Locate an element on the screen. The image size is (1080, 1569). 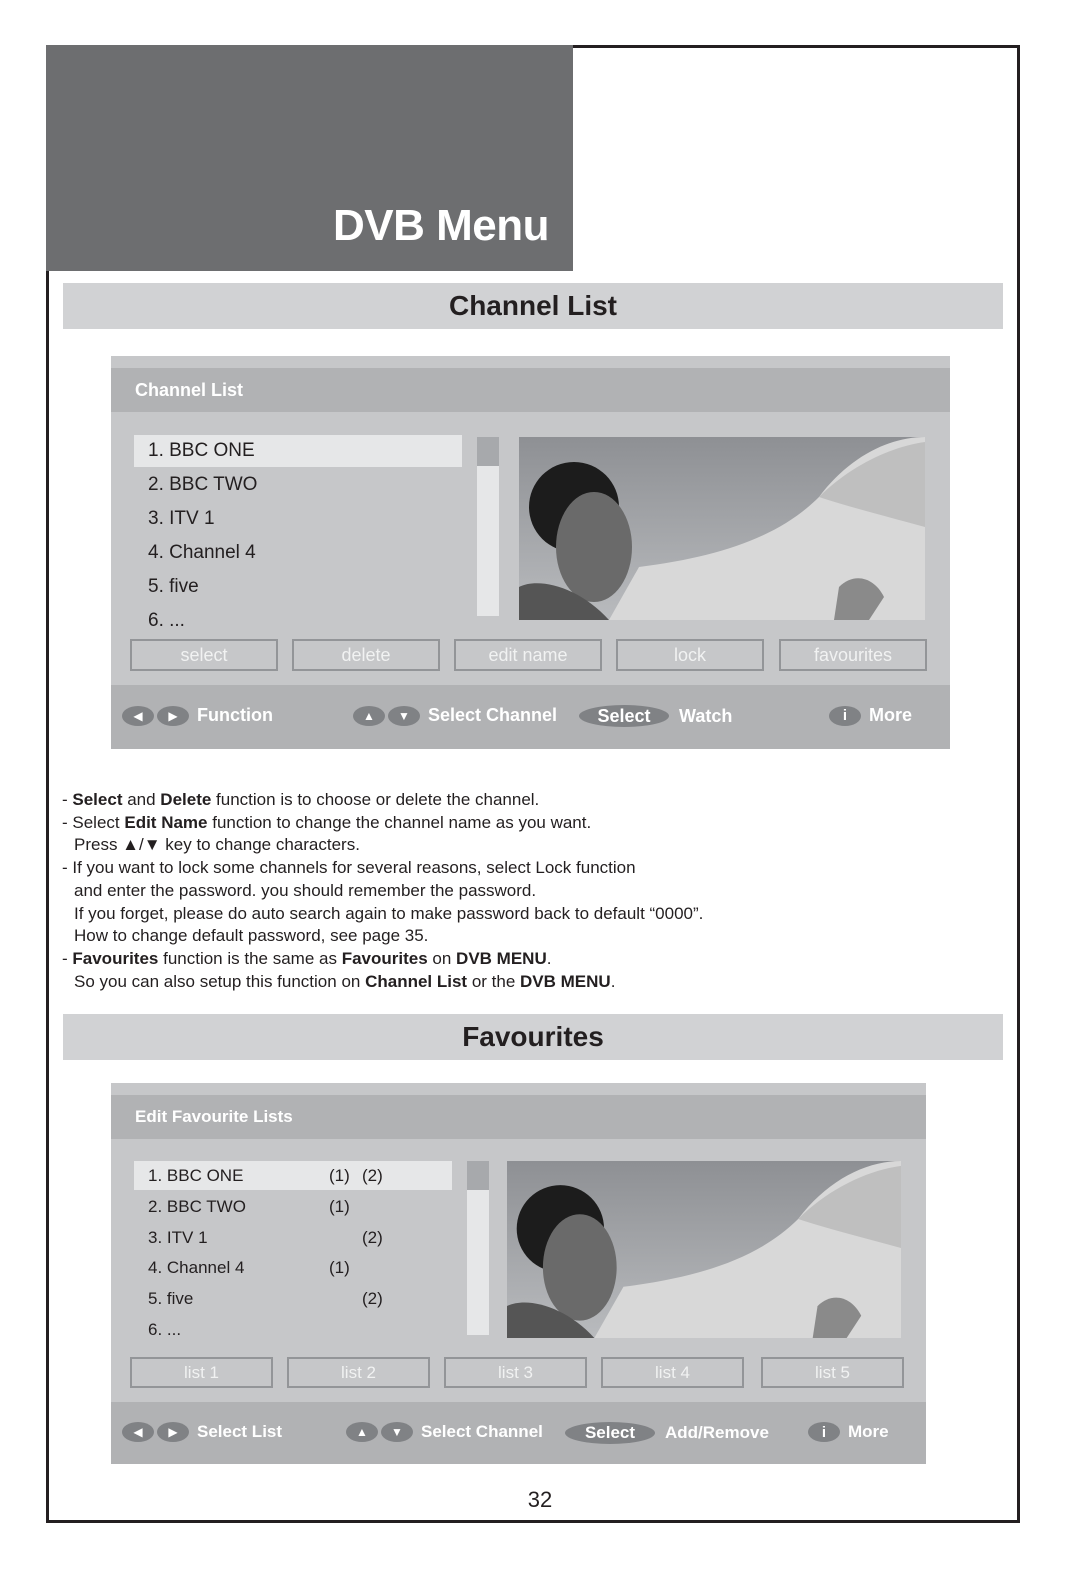
channel-item: 4. Channel 4 is located at coordinates (298, 553).